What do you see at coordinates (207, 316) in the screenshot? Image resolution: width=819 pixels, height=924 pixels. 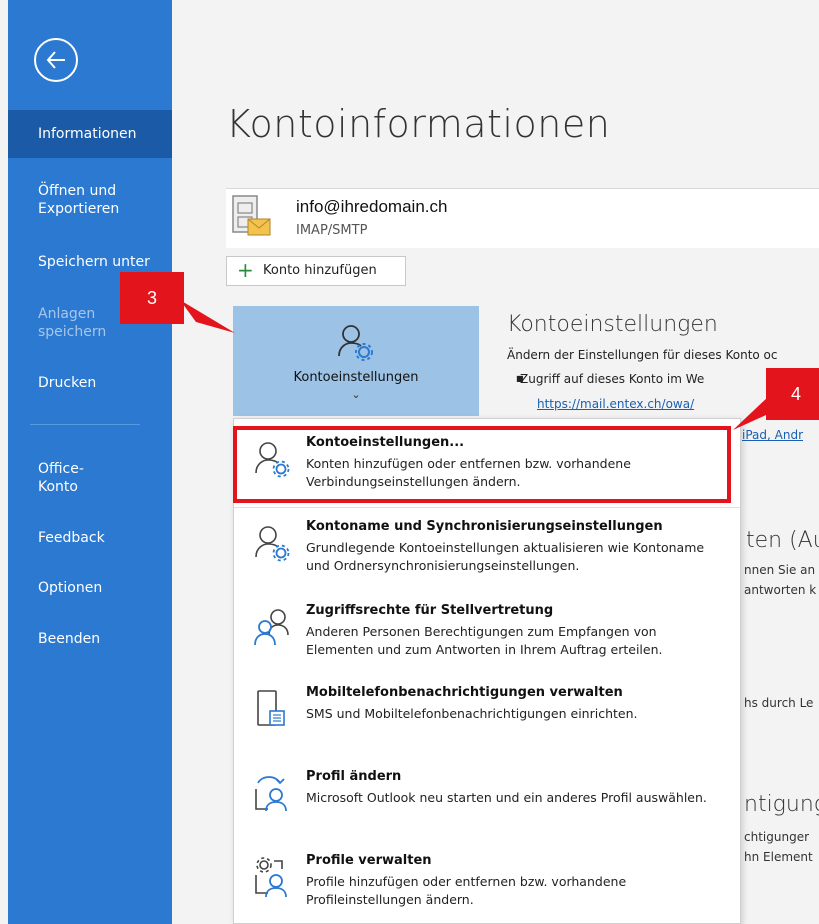 I see `callout-3-pointer` at bounding box center [207, 316].